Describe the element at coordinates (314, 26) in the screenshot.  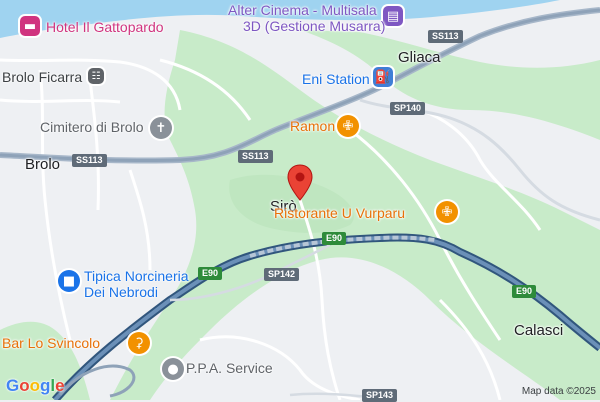
I see `place-label-cinema-2: 3D (Gestione Musarra)` at that location.